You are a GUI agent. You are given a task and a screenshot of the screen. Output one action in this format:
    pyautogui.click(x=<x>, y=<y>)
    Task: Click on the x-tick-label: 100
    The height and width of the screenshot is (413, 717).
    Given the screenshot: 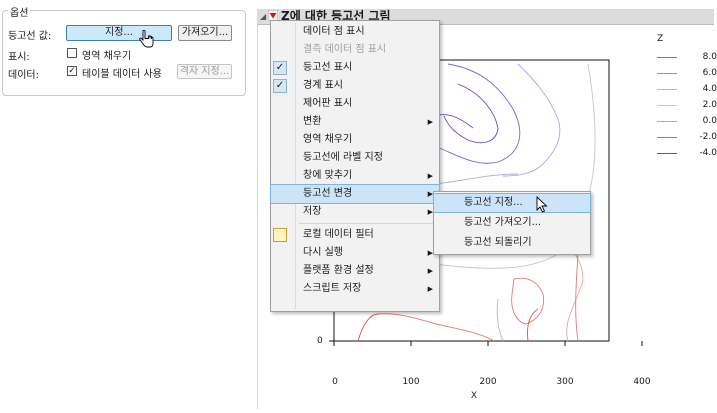 What is the action you would take?
    pyautogui.click(x=411, y=382)
    